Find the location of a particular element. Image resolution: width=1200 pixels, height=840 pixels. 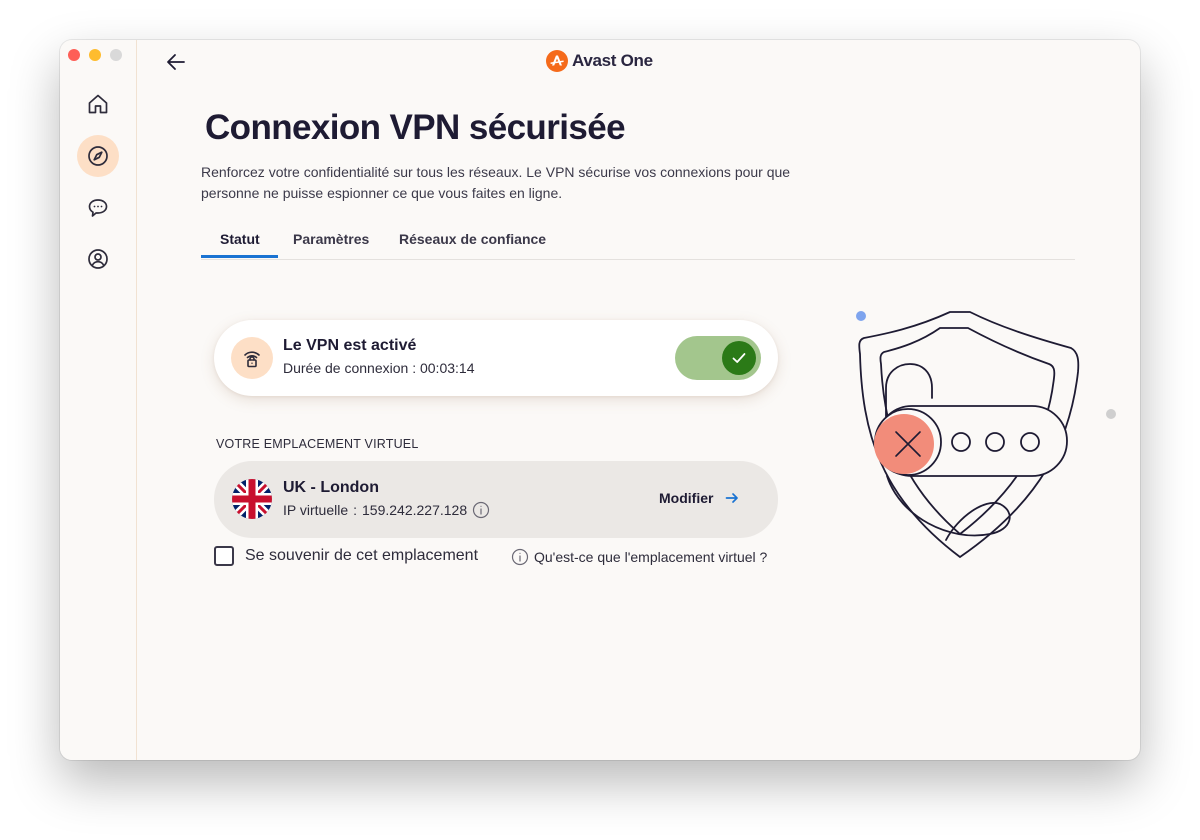

vpn-status-text: Le VPN est activé is located at coordinates (350, 345).